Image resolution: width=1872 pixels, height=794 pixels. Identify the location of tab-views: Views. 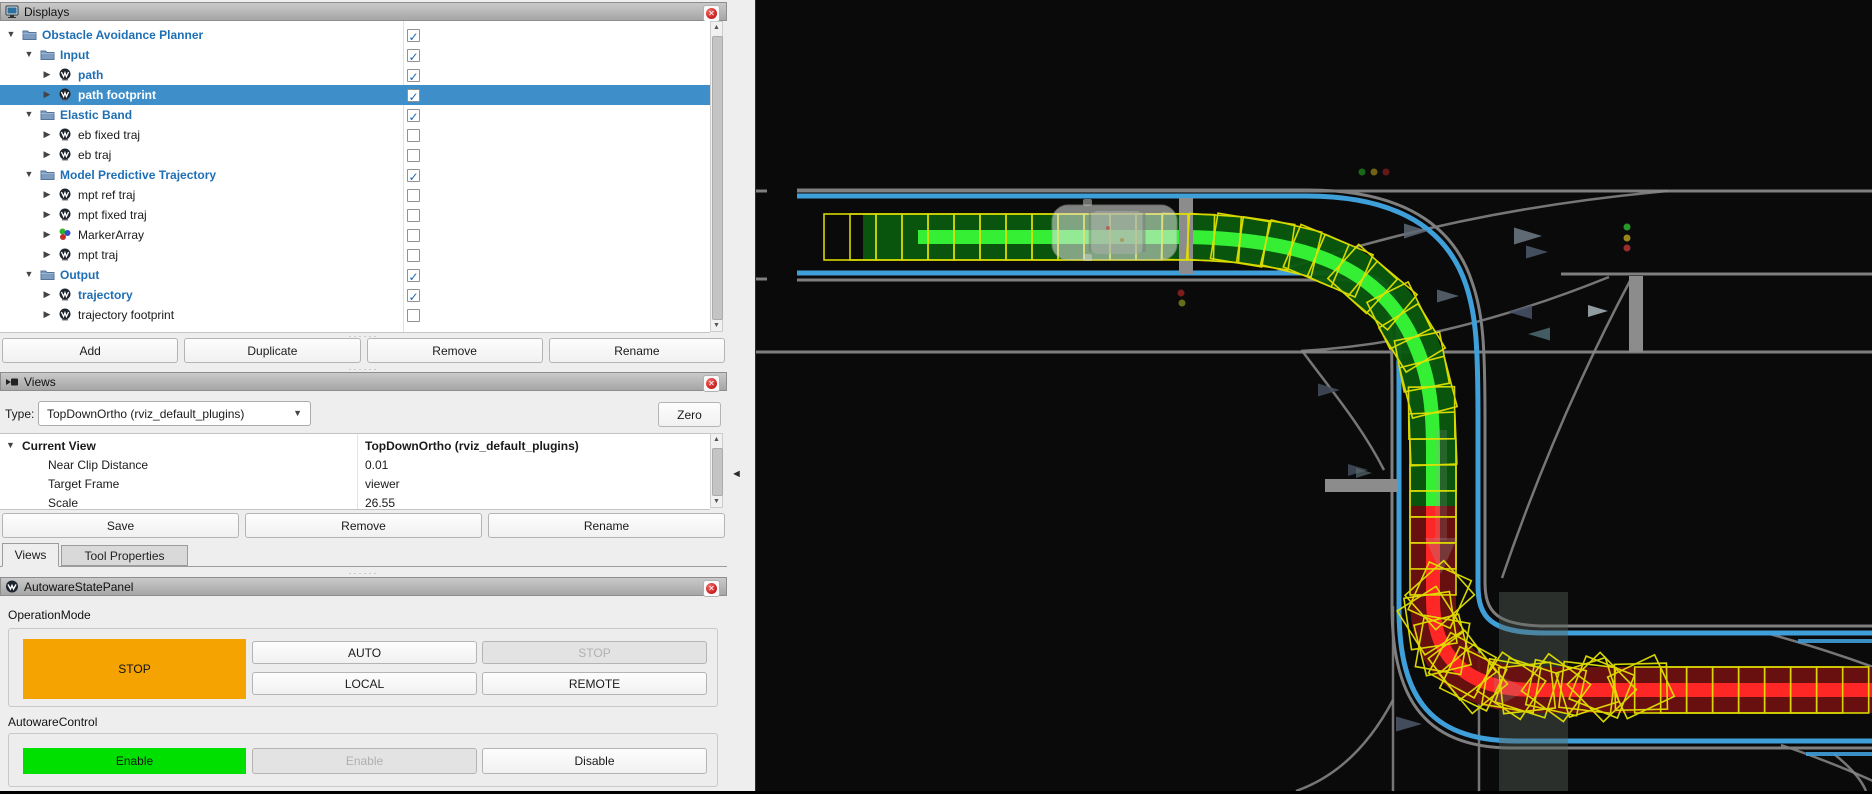
(30, 555).